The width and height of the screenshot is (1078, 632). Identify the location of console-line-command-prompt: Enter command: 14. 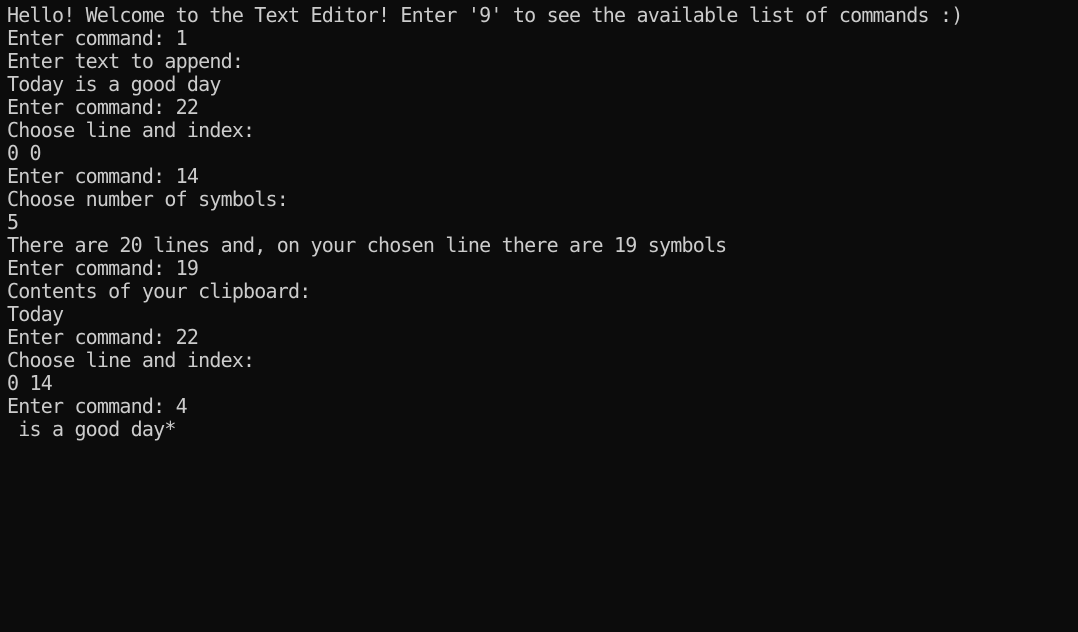
(103, 176).